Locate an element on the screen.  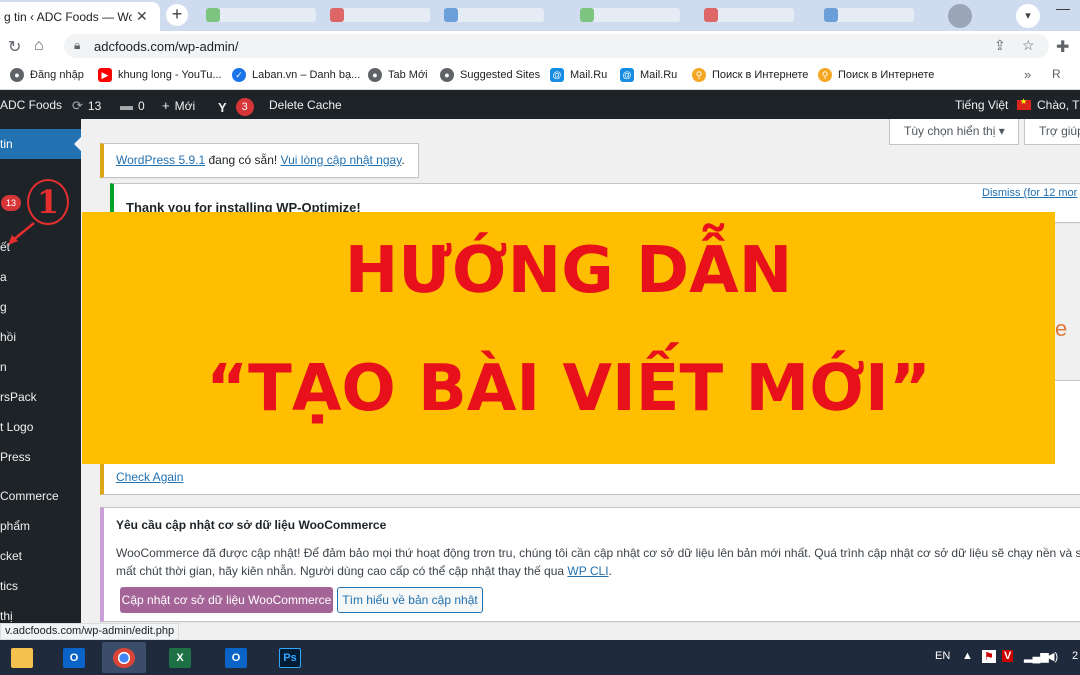
update-now-link: Vui lòng cập nhật ngay is located at coordinates (341, 160).